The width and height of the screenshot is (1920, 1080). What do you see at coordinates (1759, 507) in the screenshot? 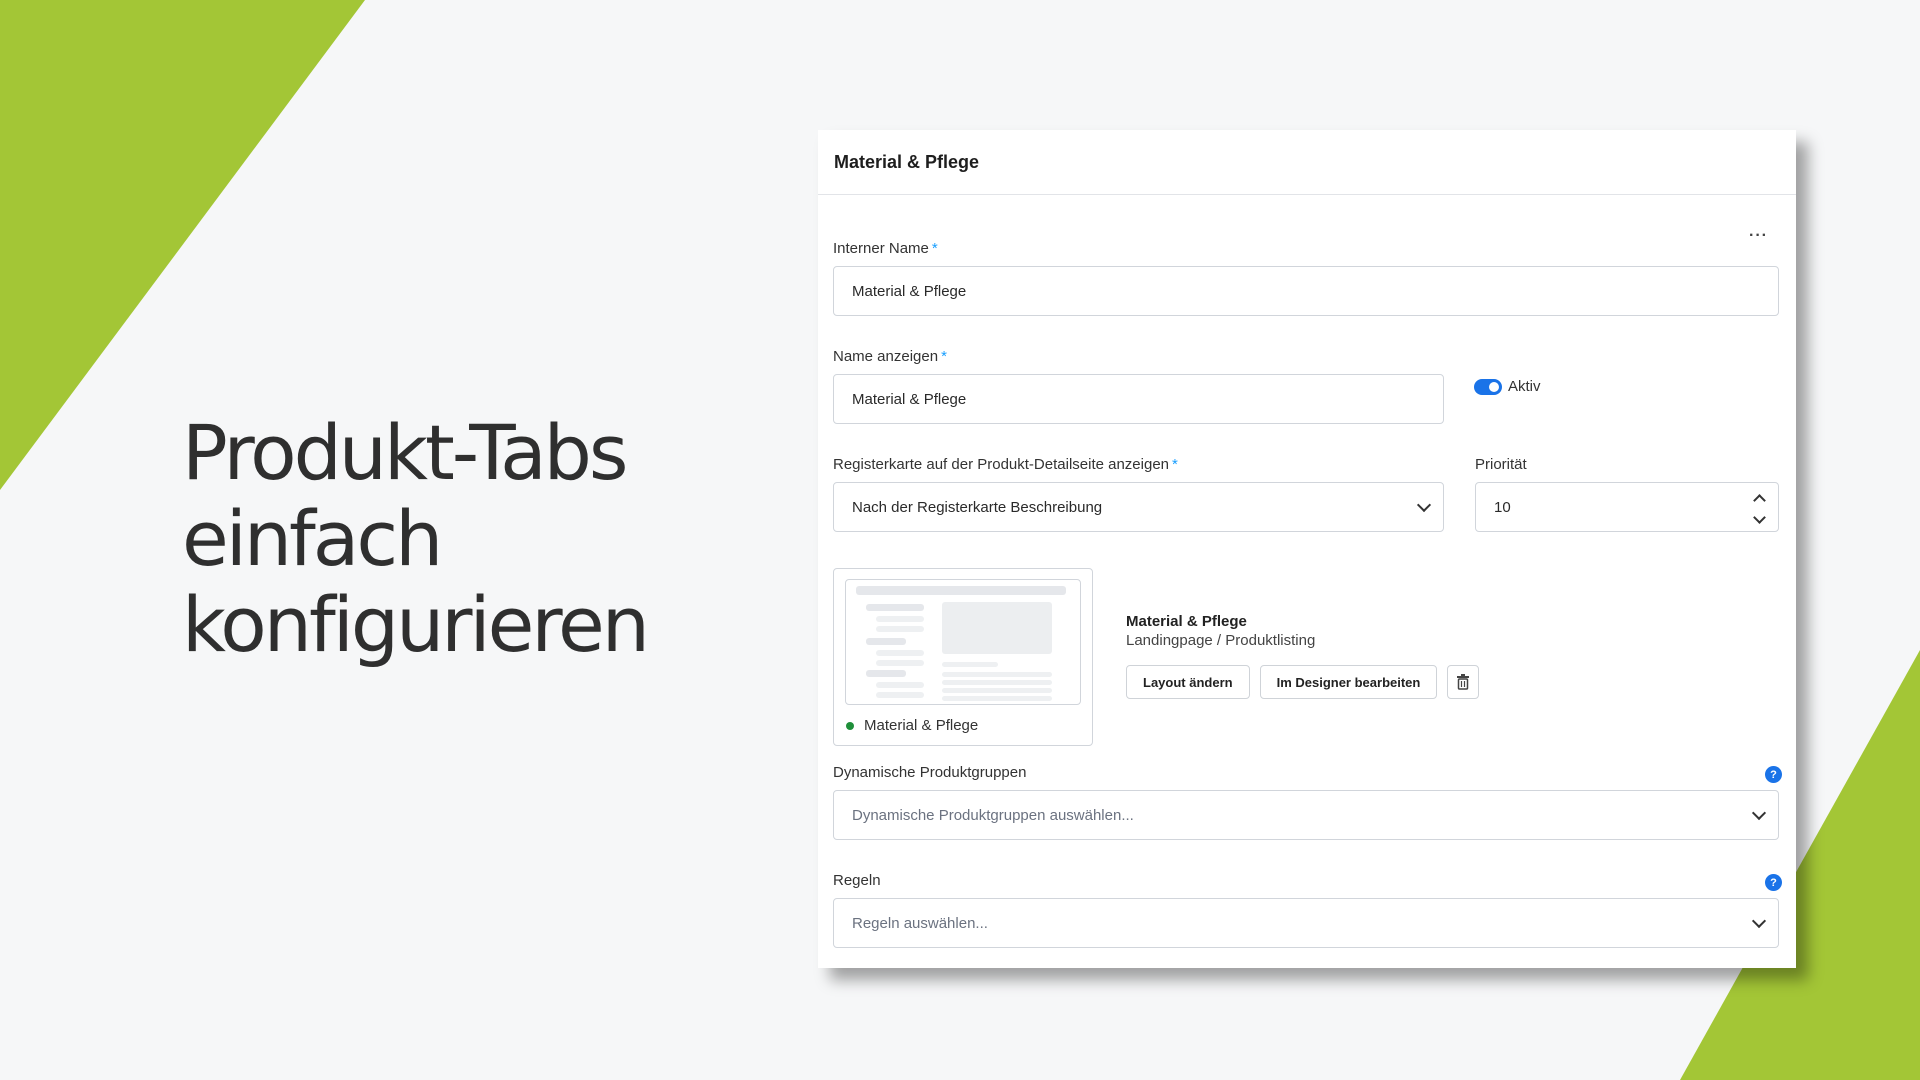
I see `priority-stepper` at bounding box center [1759, 507].